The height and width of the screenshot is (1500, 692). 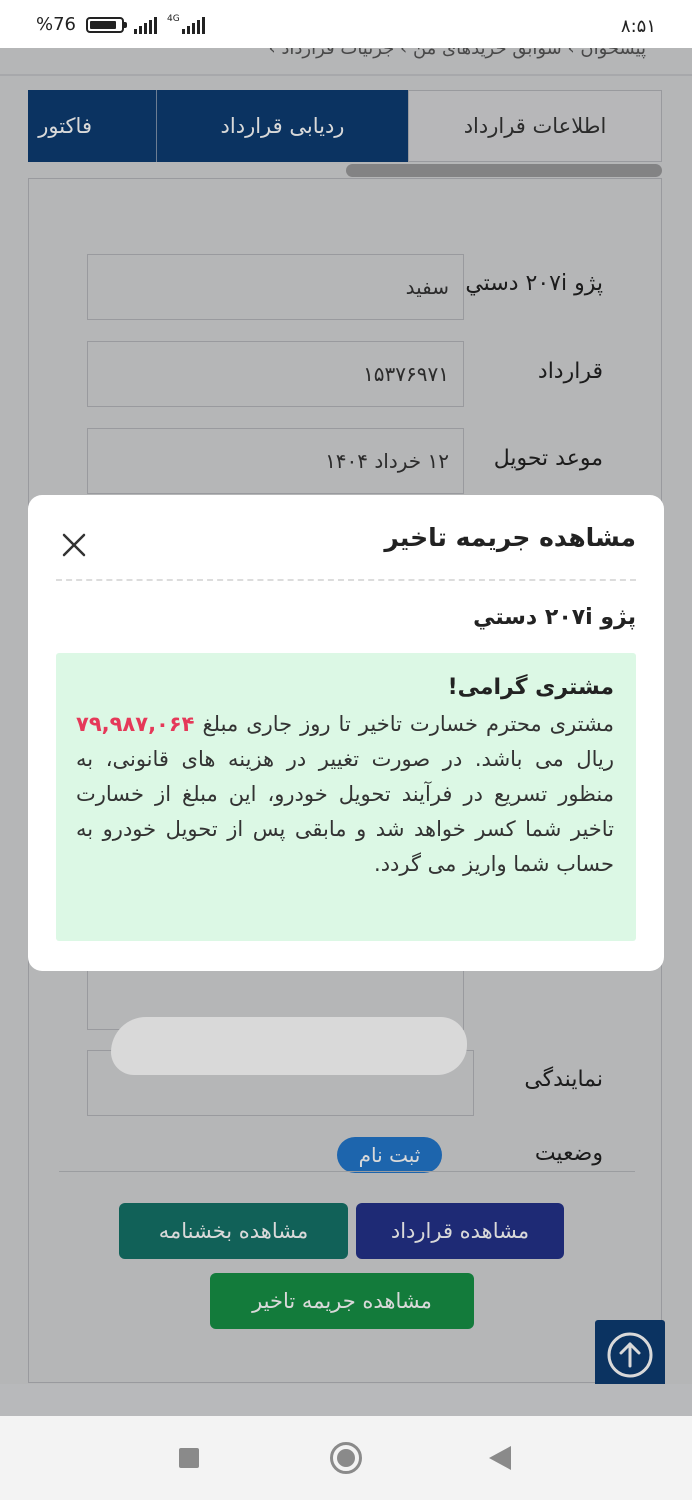 What do you see at coordinates (146, 25) in the screenshot?
I see `signal-icon` at bounding box center [146, 25].